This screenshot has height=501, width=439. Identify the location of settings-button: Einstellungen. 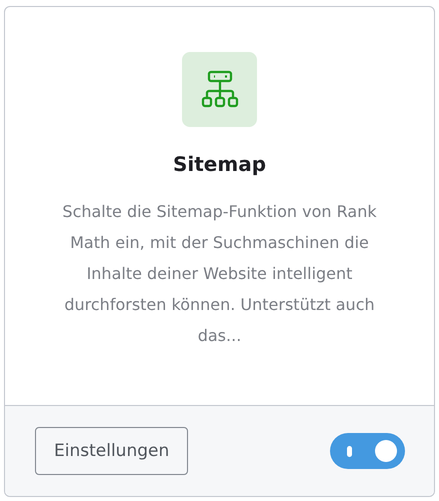
(111, 451).